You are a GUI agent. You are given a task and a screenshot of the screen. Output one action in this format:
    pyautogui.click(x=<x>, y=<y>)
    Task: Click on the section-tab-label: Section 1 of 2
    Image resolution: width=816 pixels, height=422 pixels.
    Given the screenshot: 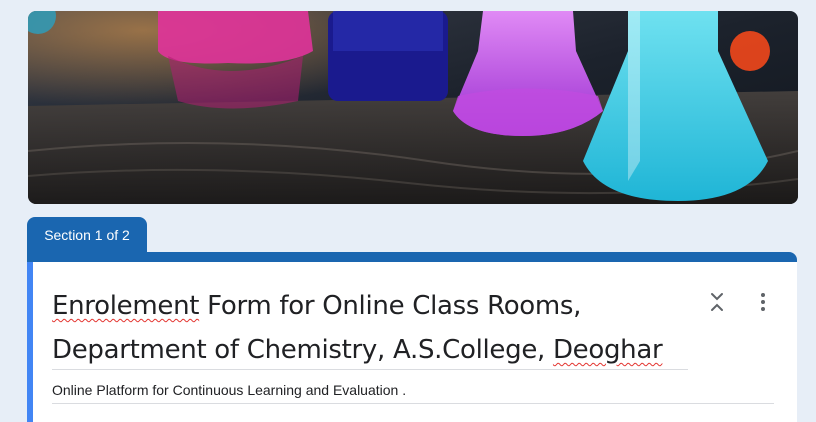 What is the action you would take?
    pyautogui.click(x=87, y=235)
    